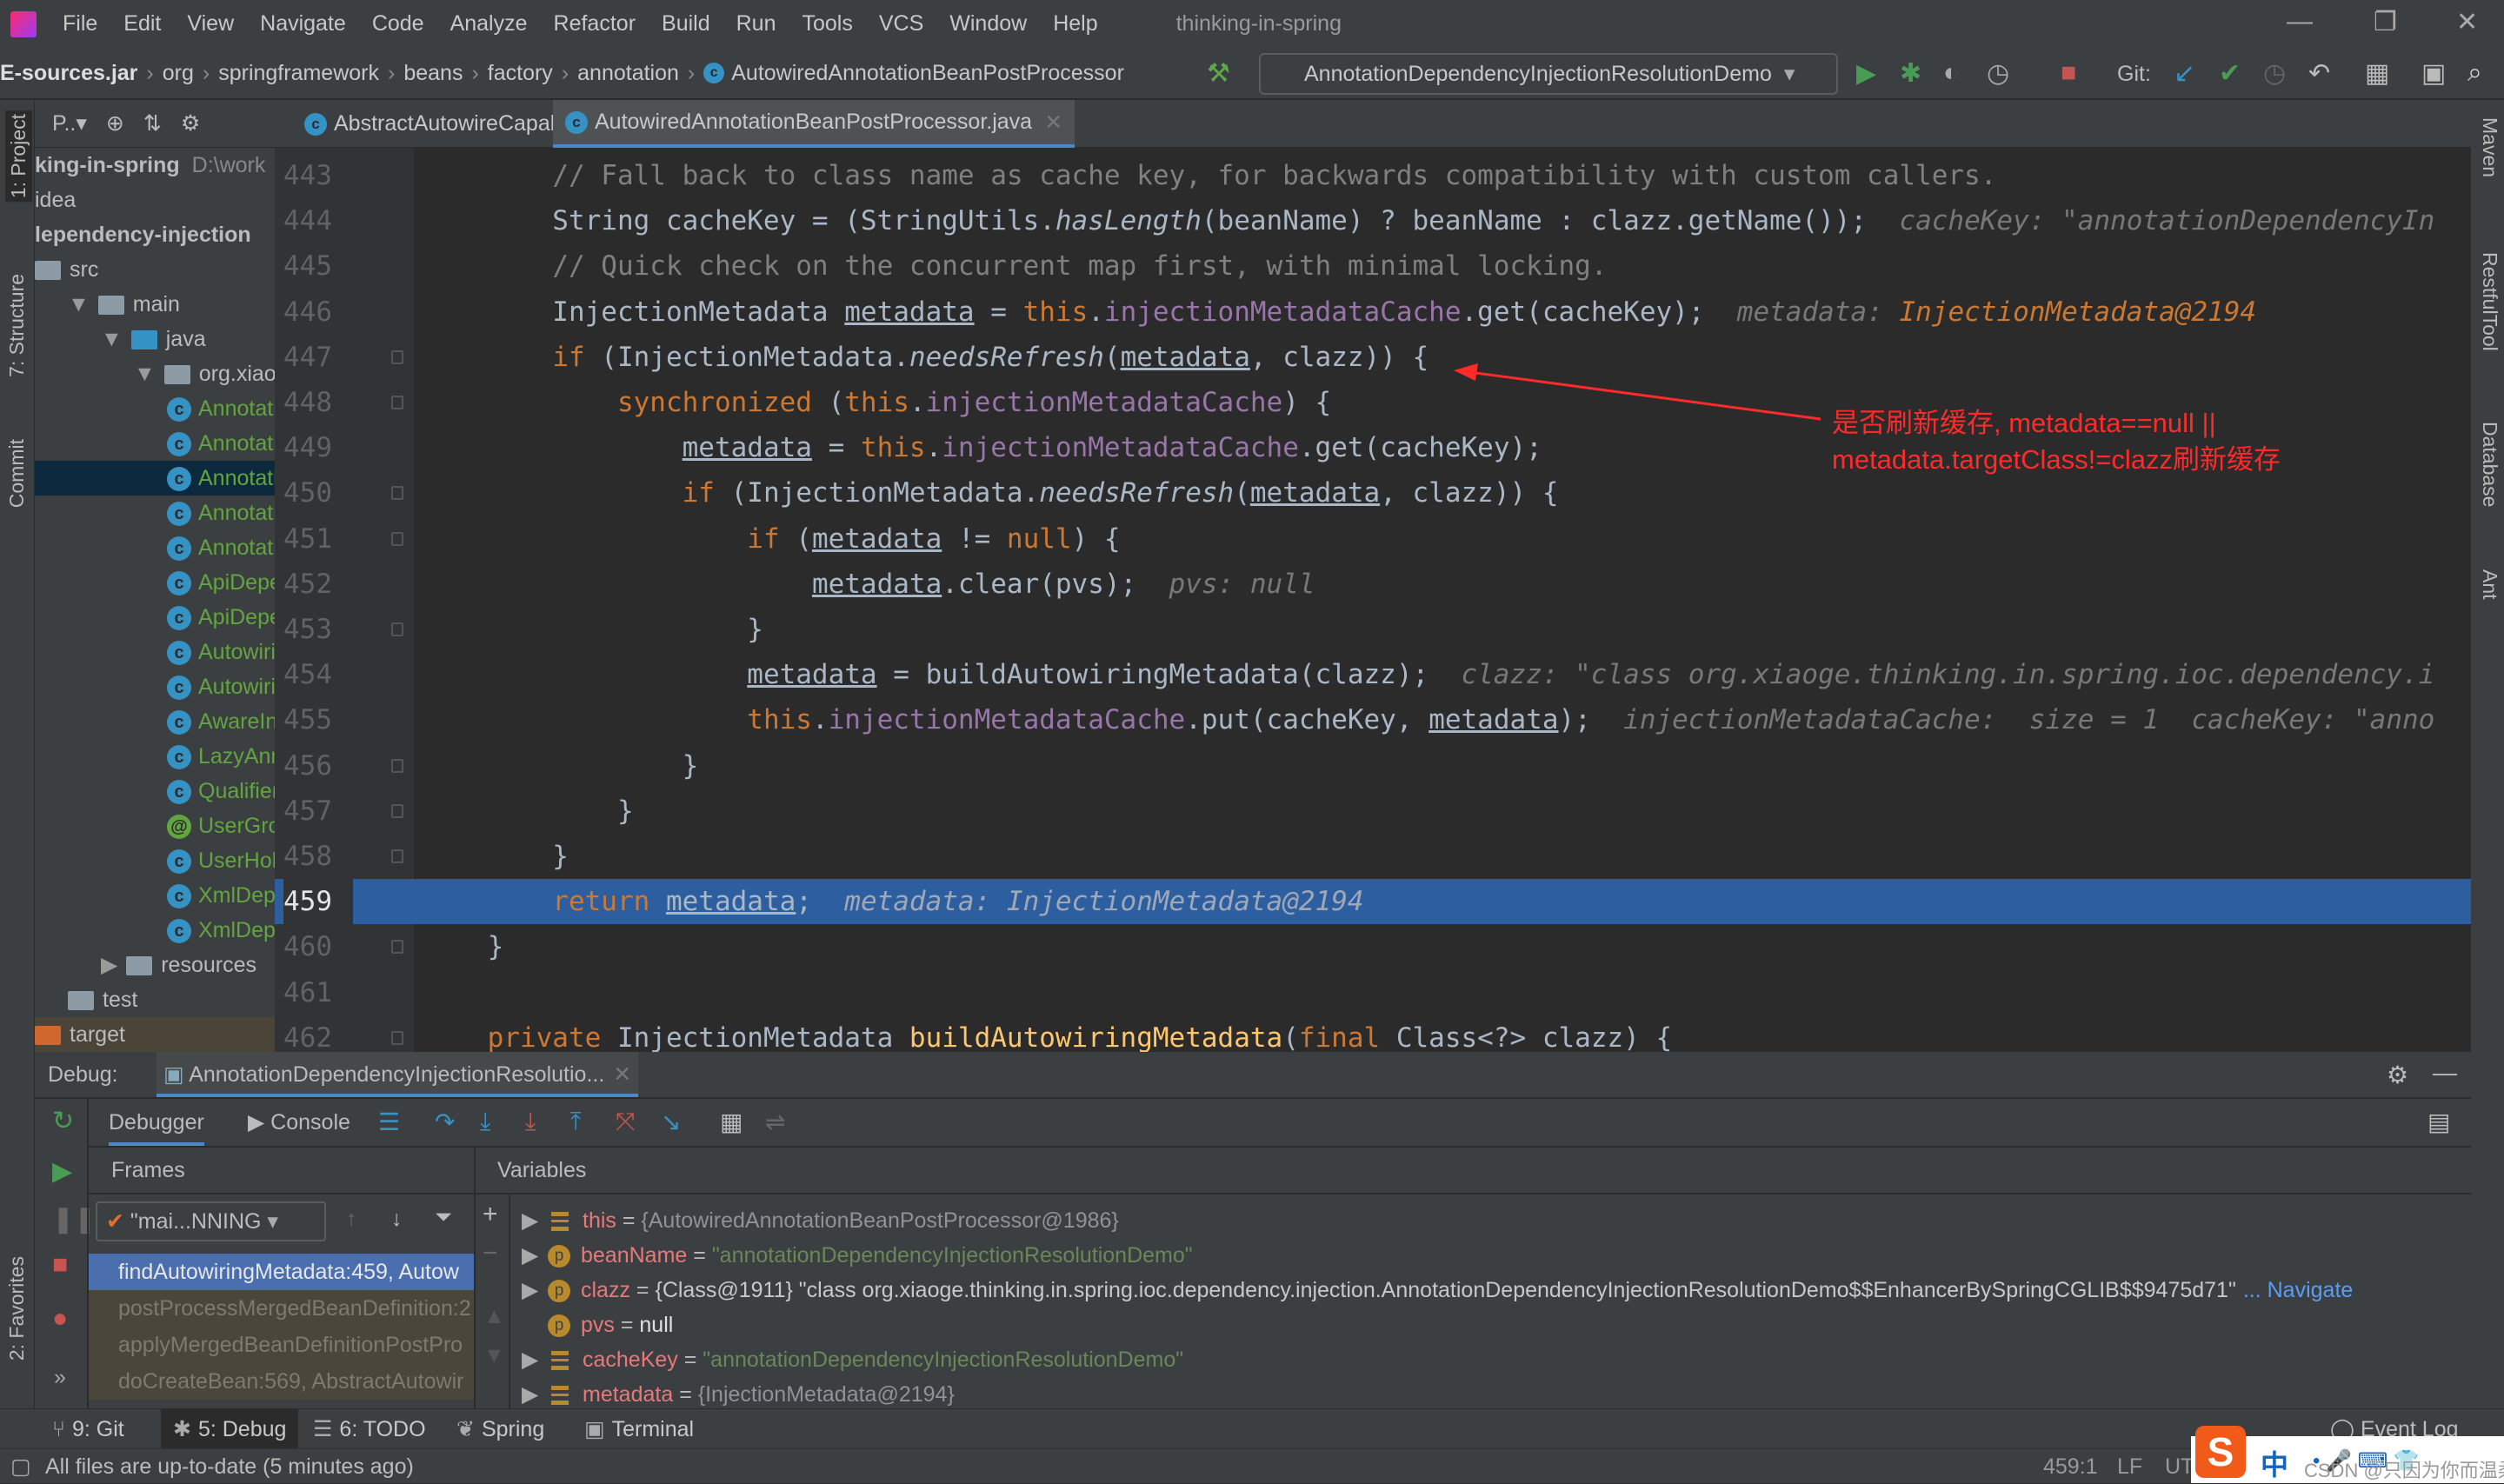  Describe the element at coordinates (88, 1429) in the screenshot. I see `tool-tab-git: ⑂ 9: Git` at that location.